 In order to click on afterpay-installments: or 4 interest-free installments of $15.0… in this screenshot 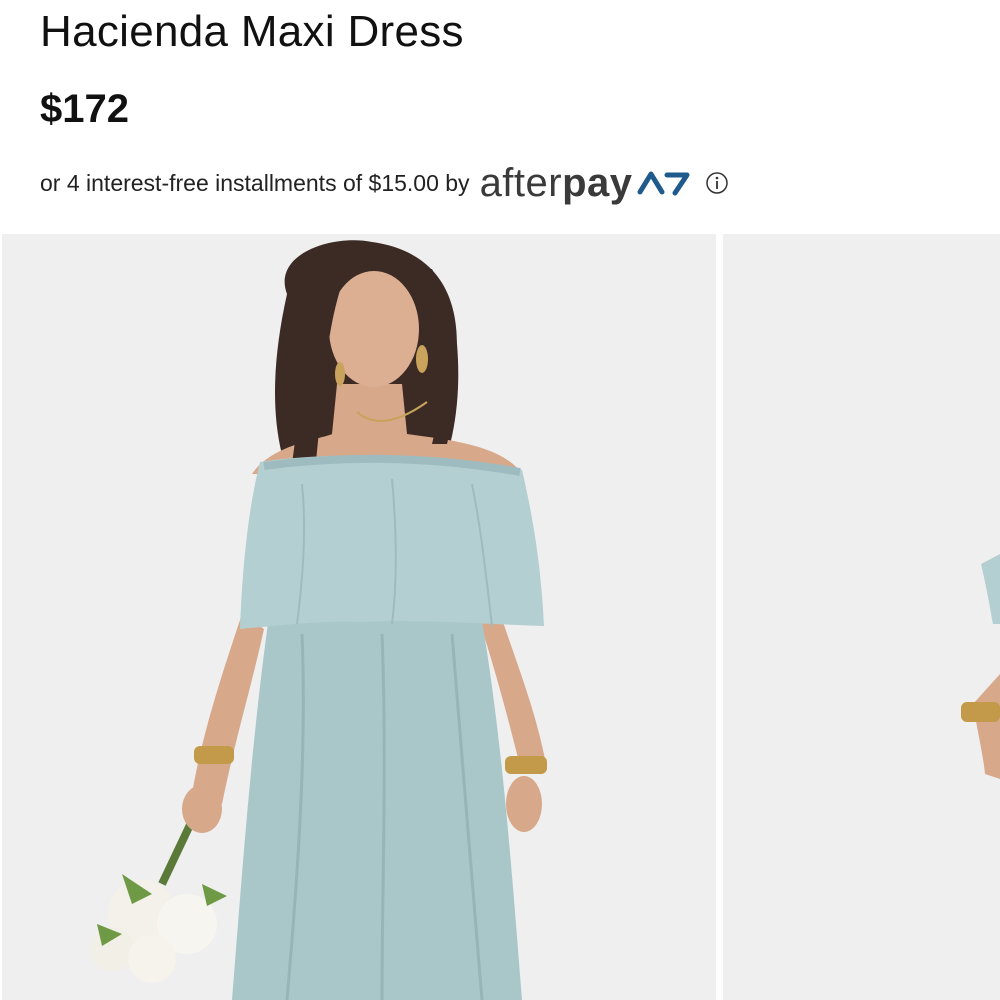, I will do `click(384, 183)`.